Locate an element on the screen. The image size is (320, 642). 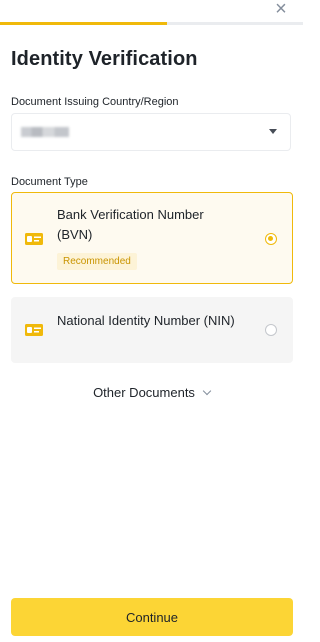
document-type-label: Document Type is located at coordinates (49, 182).